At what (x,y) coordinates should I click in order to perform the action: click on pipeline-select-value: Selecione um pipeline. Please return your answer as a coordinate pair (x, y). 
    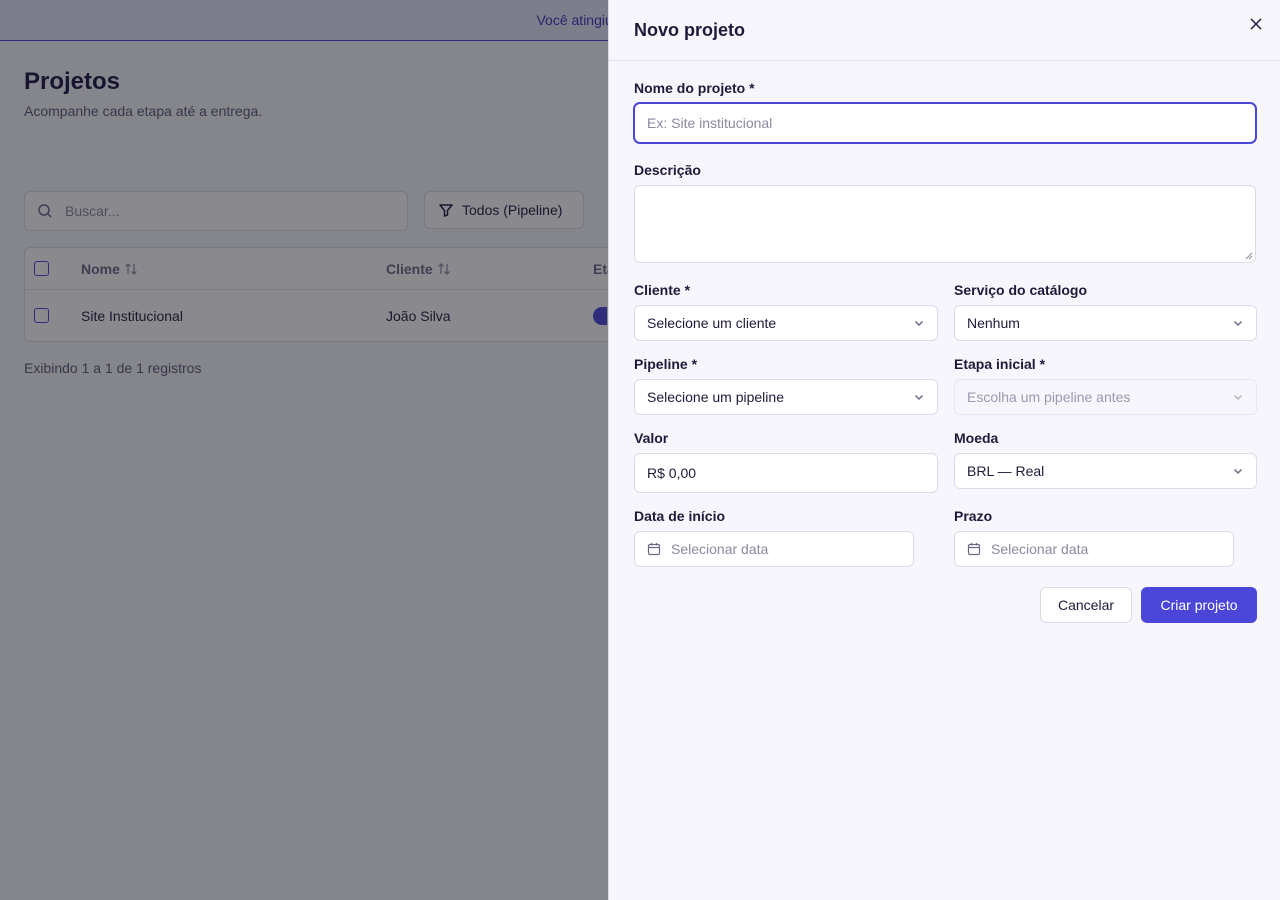
    Looking at the image, I should click on (715, 397).